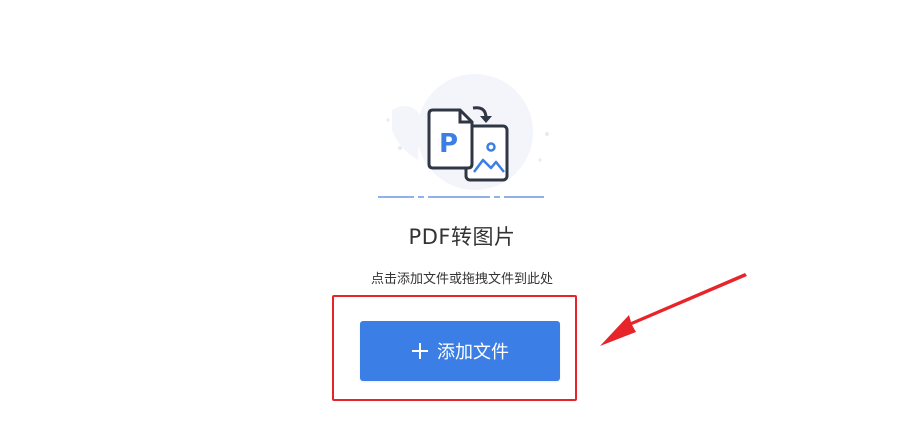 The height and width of the screenshot is (447, 924). I want to click on drop-hint-text: 点击添加文件或拖拽文件到此处, so click(462, 280).